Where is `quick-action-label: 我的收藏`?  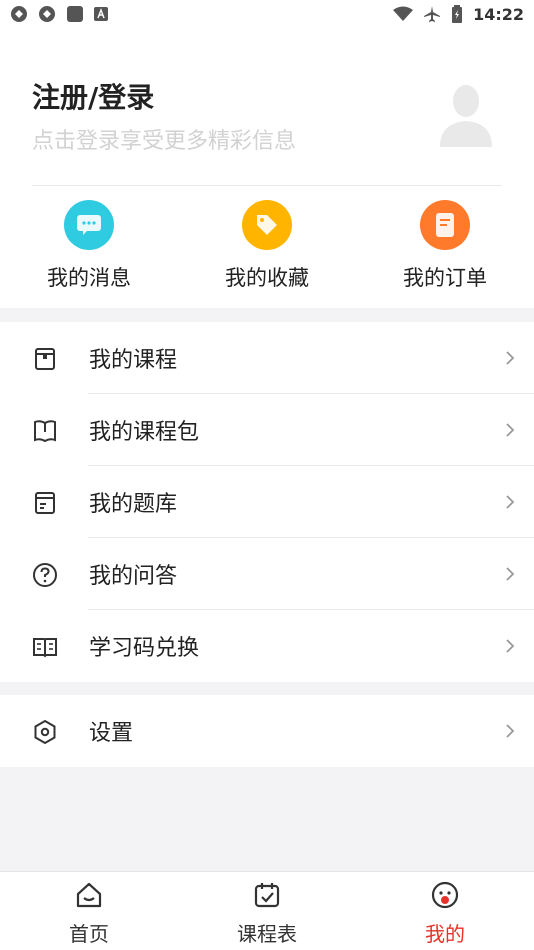 quick-action-label: 我的收藏 is located at coordinates (267, 278).